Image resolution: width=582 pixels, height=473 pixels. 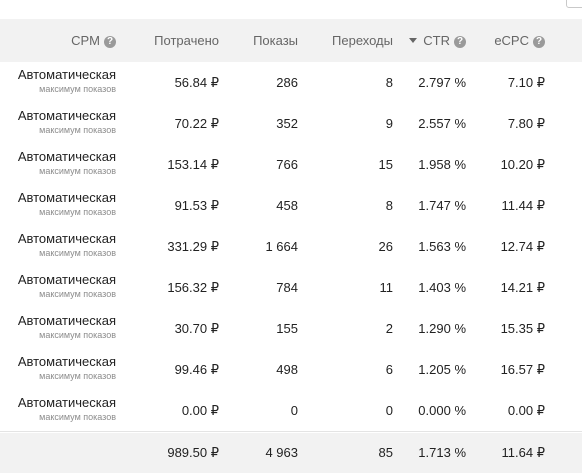 What do you see at coordinates (442, 328) in the screenshot?
I see `cell-ctr: 1.290 %` at bounding box center [442, 328].